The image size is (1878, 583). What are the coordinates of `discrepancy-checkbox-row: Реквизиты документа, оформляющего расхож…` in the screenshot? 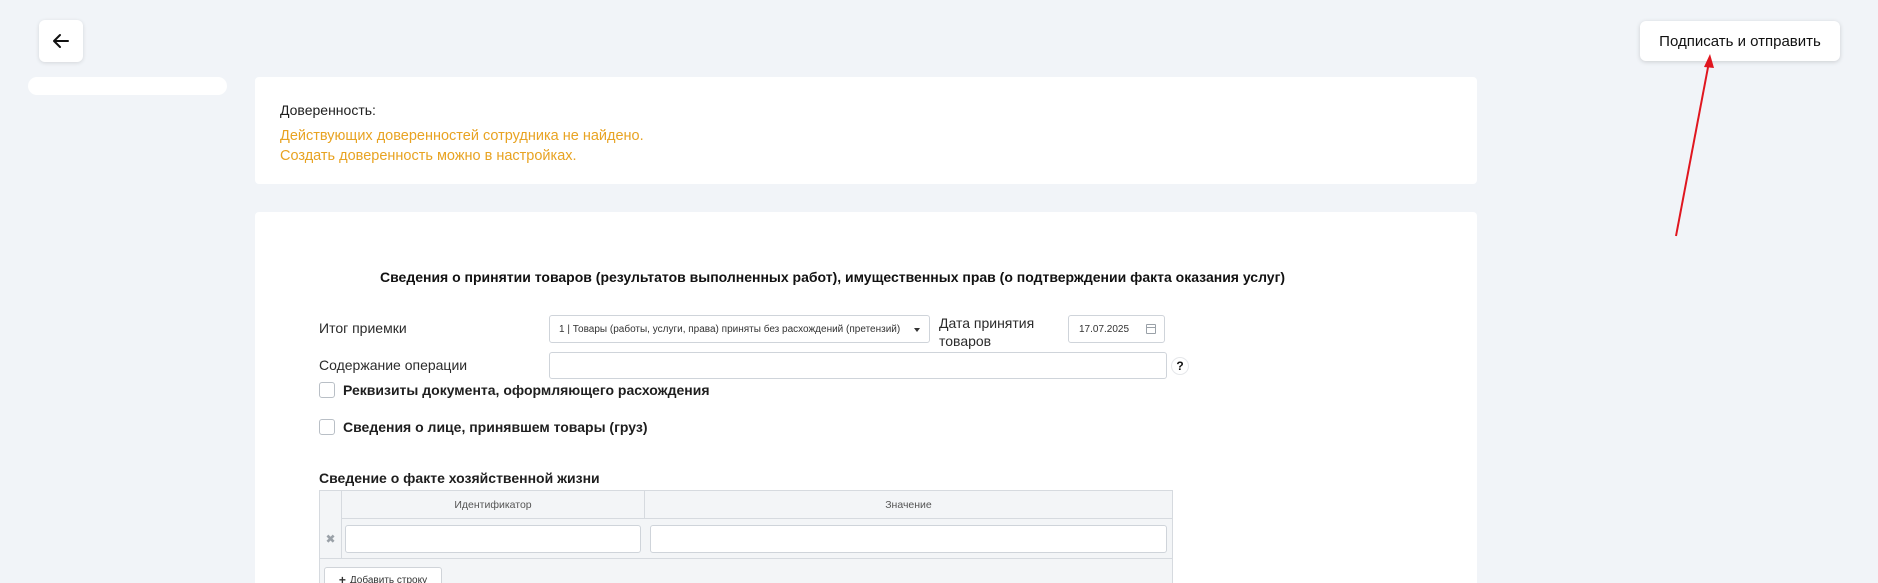 It's located at (514, 390).